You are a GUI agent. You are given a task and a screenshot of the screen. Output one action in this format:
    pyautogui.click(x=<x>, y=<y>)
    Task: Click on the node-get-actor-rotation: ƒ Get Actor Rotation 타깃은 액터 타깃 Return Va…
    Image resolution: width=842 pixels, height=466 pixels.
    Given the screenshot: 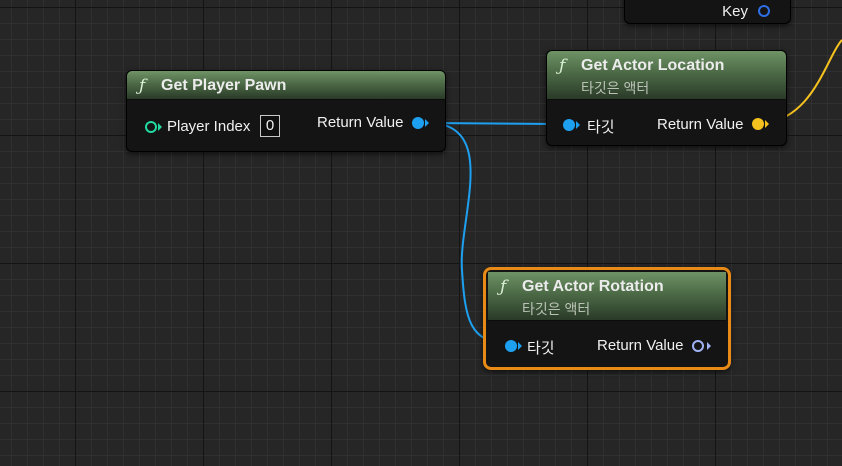 What is the action you would take?
    pyautogui.click(x=607, y=318)
    